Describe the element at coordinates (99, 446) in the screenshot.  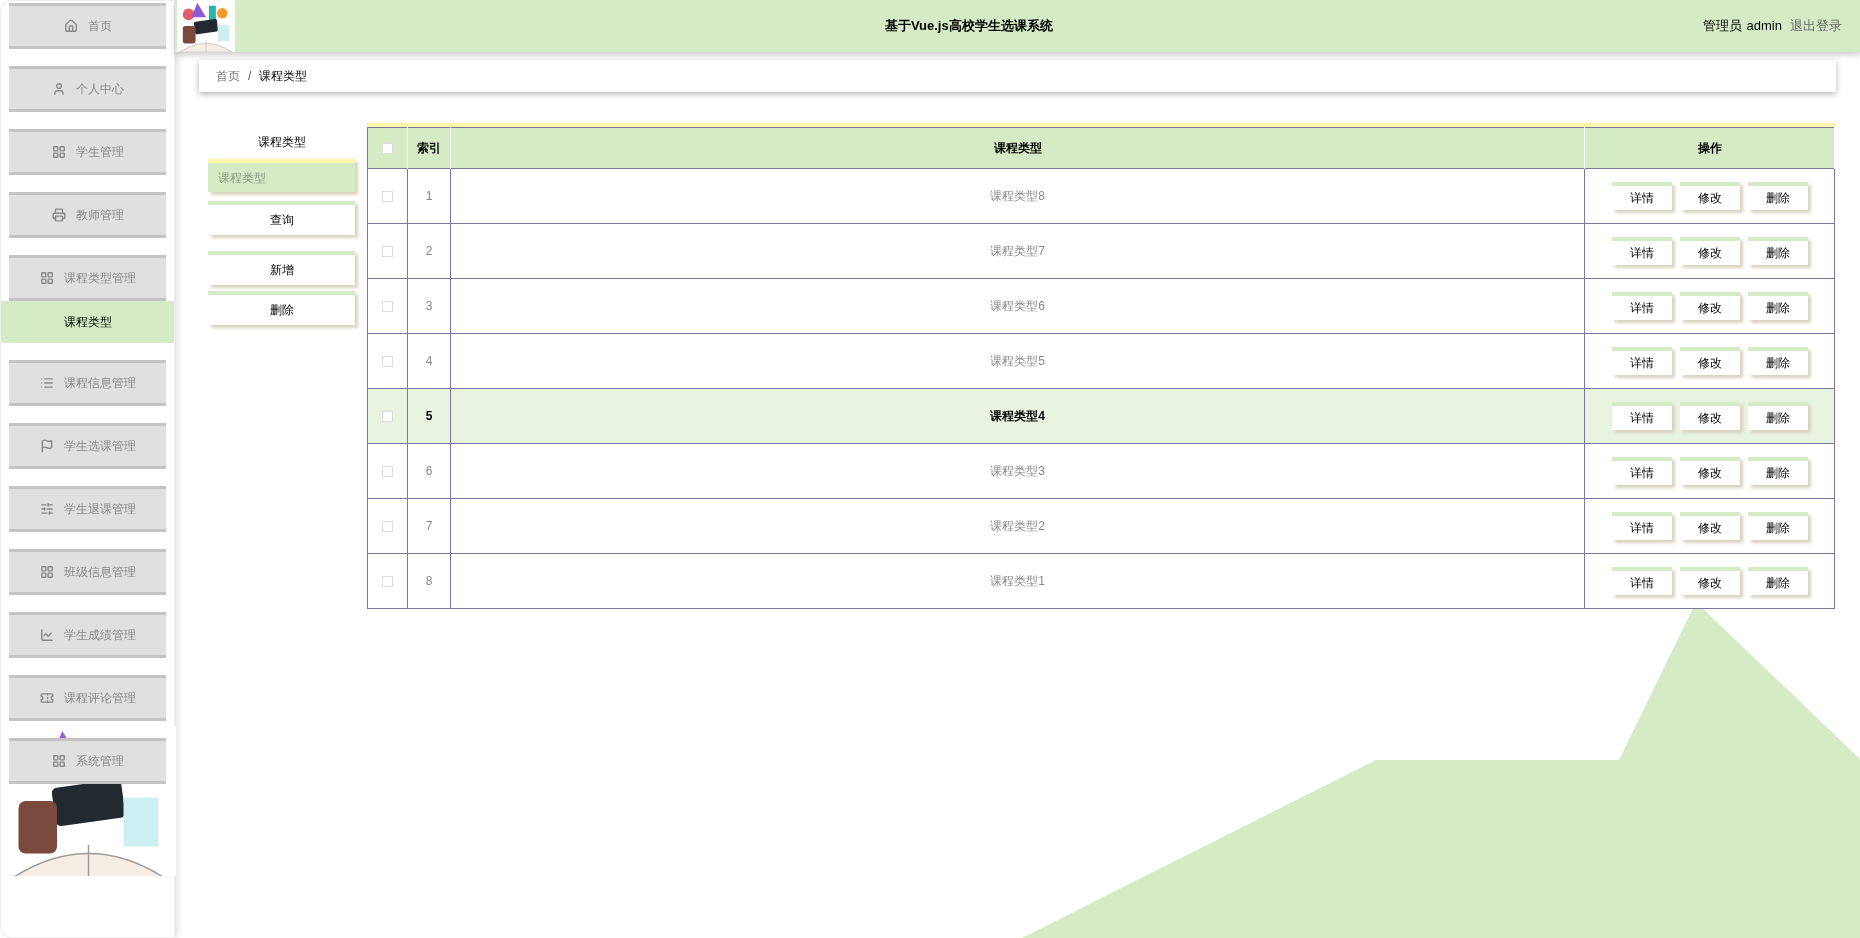
I see `sidebar-label: 学生选课管理` at that location.